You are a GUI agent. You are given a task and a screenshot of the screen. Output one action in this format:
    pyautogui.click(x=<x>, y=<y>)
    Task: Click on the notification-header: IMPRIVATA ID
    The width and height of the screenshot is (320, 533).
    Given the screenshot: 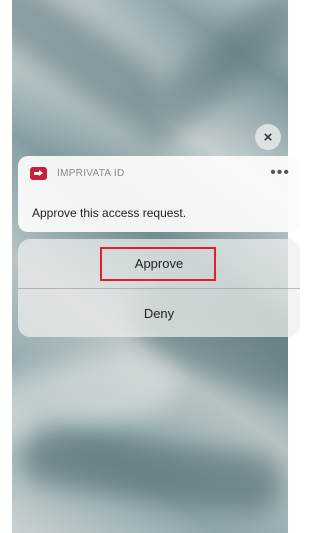 What is the action you would take?
    pyautogui.click(x=77, y=173)
    